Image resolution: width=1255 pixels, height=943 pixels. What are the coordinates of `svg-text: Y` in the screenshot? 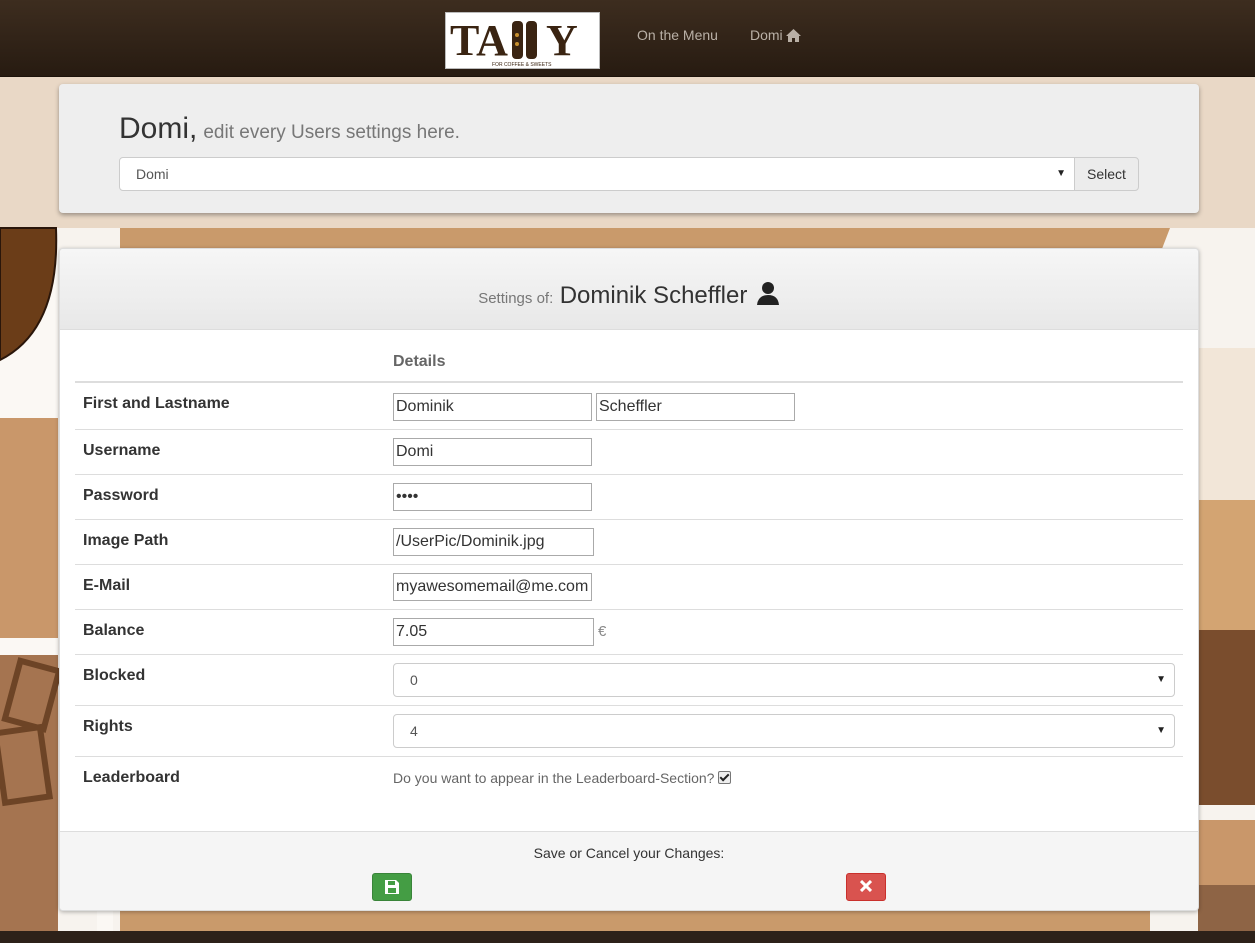 It's located at (562, 40).